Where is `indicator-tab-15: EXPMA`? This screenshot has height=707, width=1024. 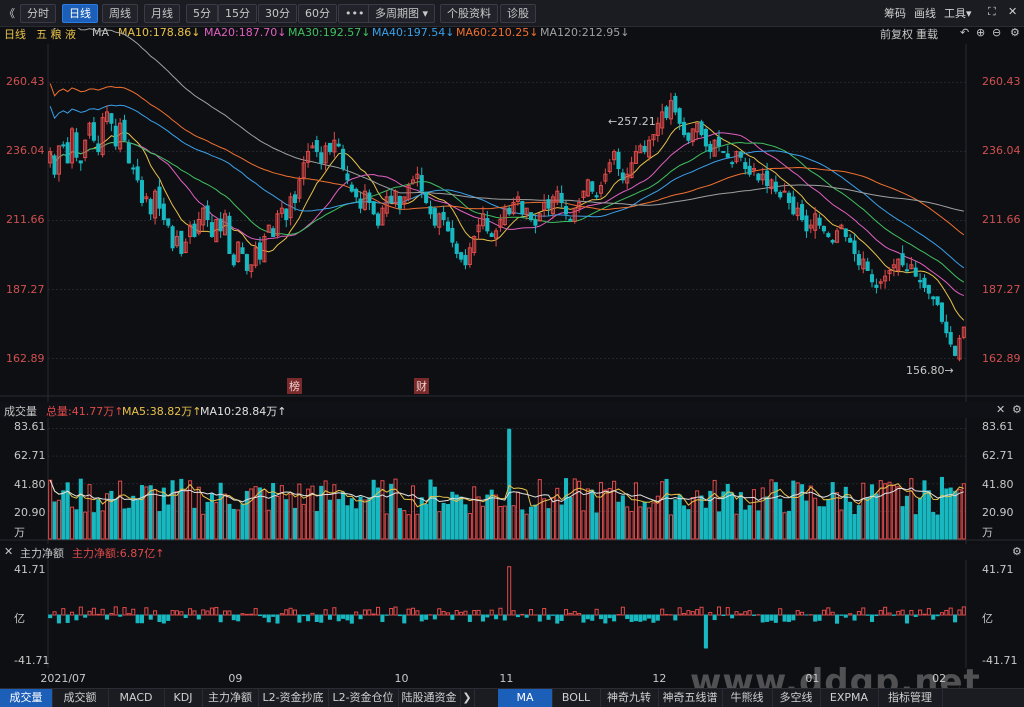 indicator-tab-15: EXPMA is located at coordinates (849, 698).